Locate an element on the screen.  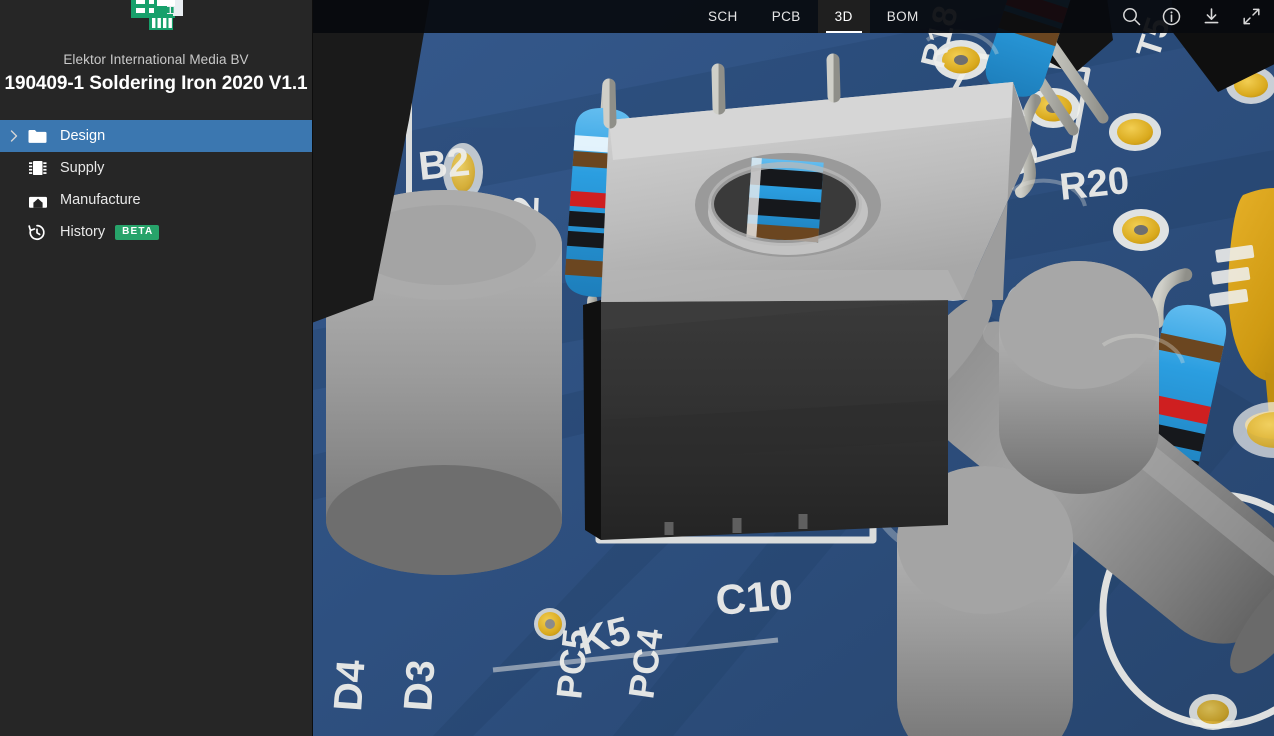
tab-bom: BOM is located at coordinates (903, 16).